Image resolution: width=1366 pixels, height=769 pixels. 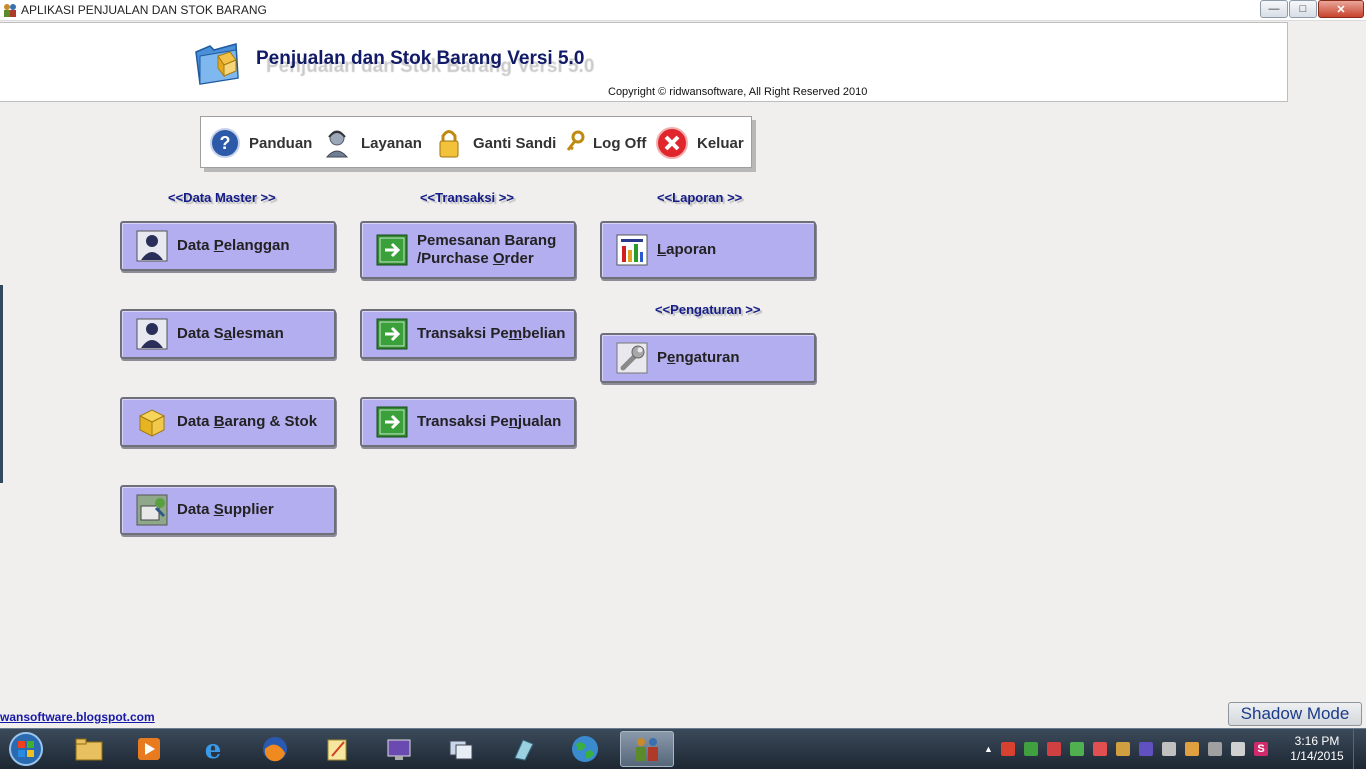 What do you see at coordinates (620, 143) in the screenshot?
I see `log-off-label: Log Off` at bounding box center [620, 143].